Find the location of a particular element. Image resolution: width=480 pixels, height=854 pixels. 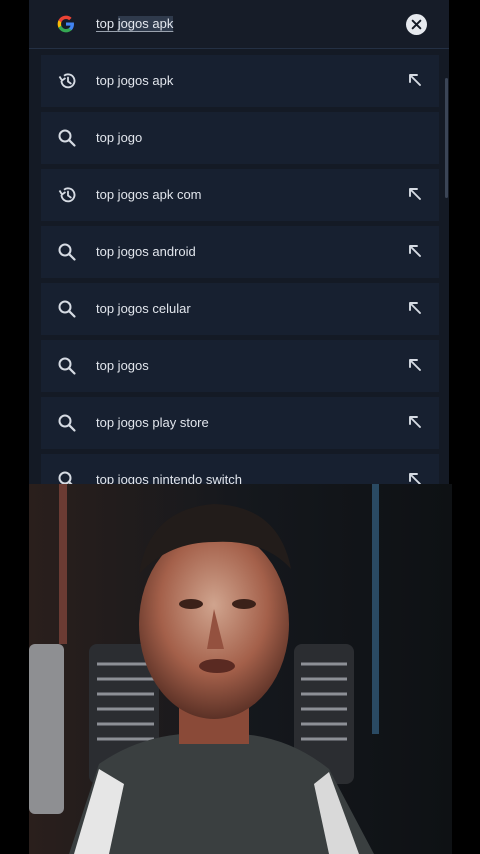

google-logo-icon is located at coordinates (65, 24).